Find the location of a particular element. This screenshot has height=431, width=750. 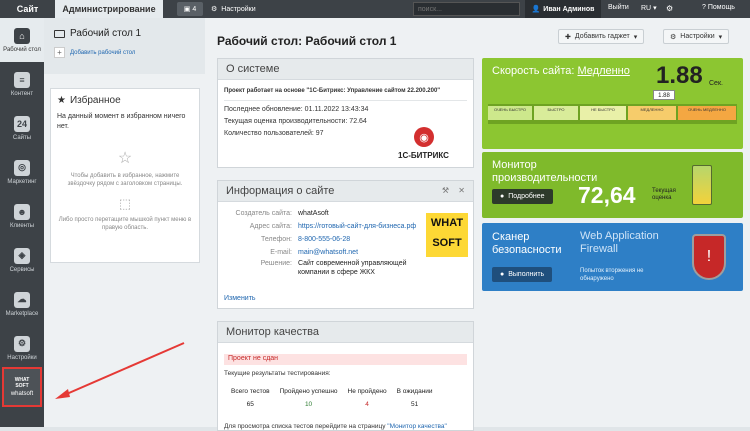

nav-item-sites: 24 Сайты is located at coordinates (22, 128).